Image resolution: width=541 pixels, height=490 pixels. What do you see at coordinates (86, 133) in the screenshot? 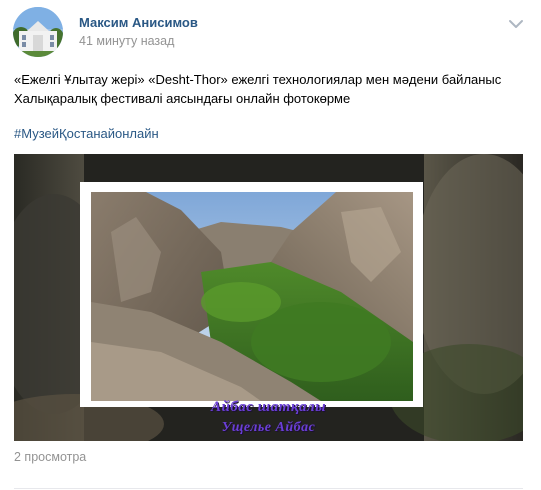
I see `hashtag-link: #МузейҚостанайонлайн` at bounding box center [86, 133].